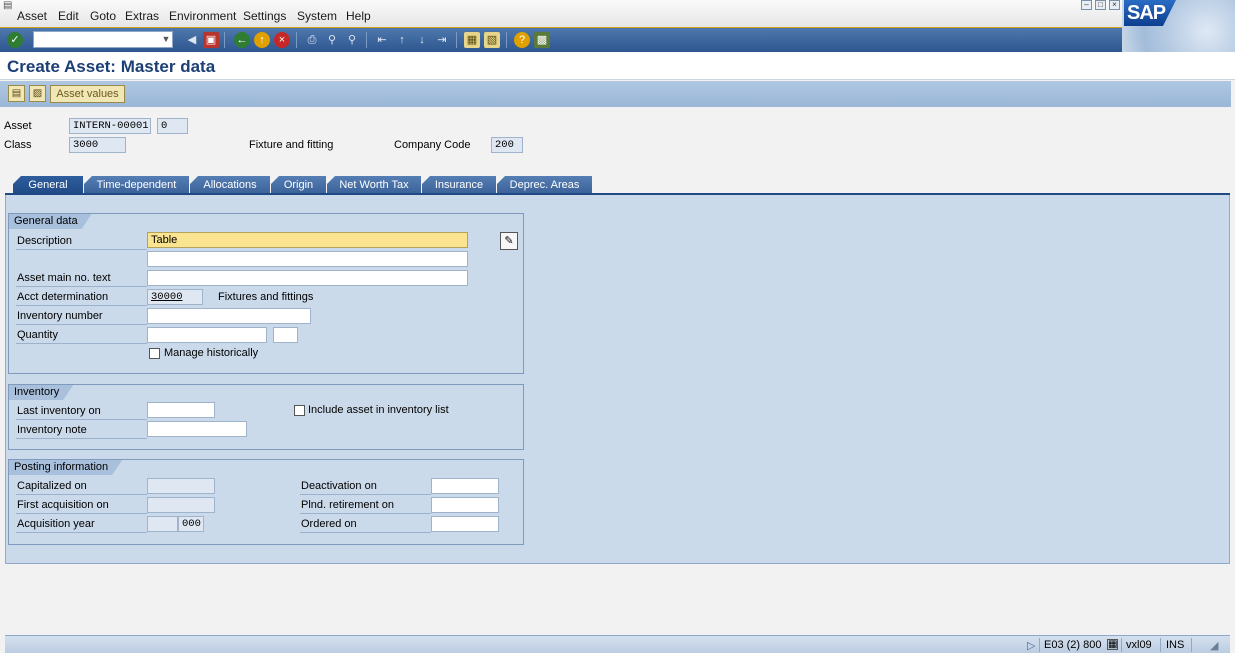 The width and height of the screenshot is (1235, 653). I want to click on inventory-note-input, so click(197, 429).